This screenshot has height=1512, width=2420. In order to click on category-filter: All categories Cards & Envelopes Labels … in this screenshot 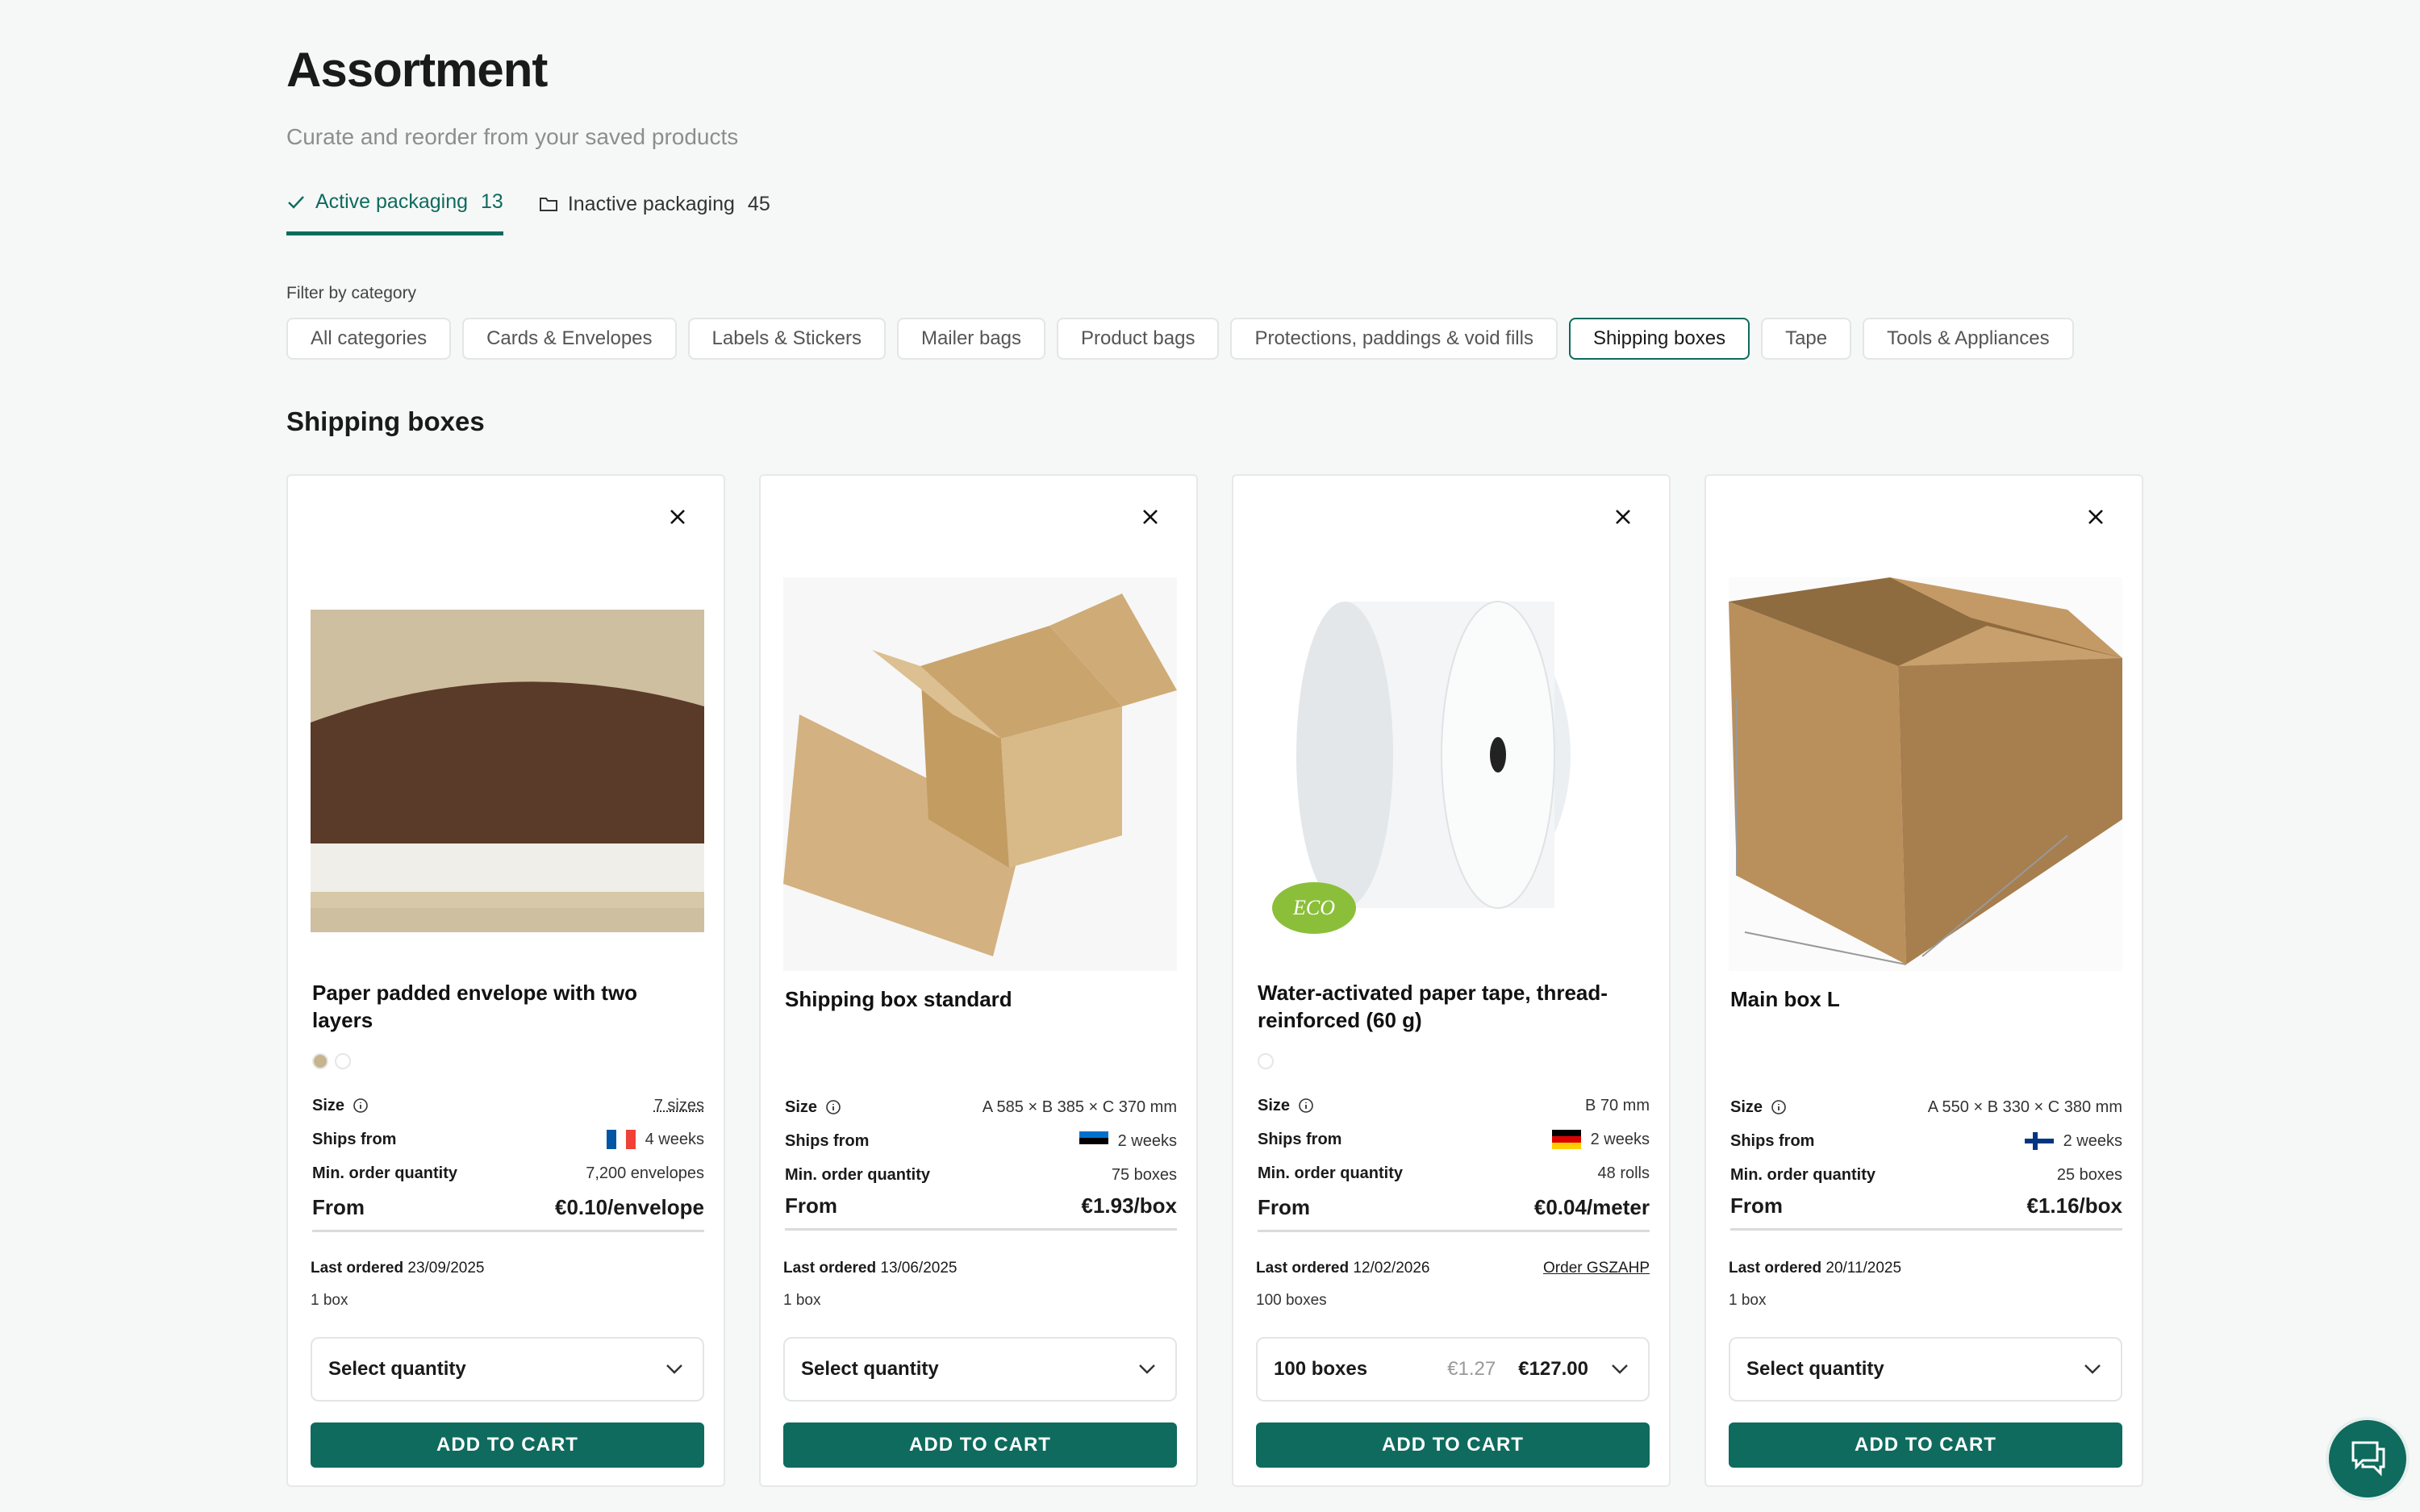, I will do `click(1180, 339)`.